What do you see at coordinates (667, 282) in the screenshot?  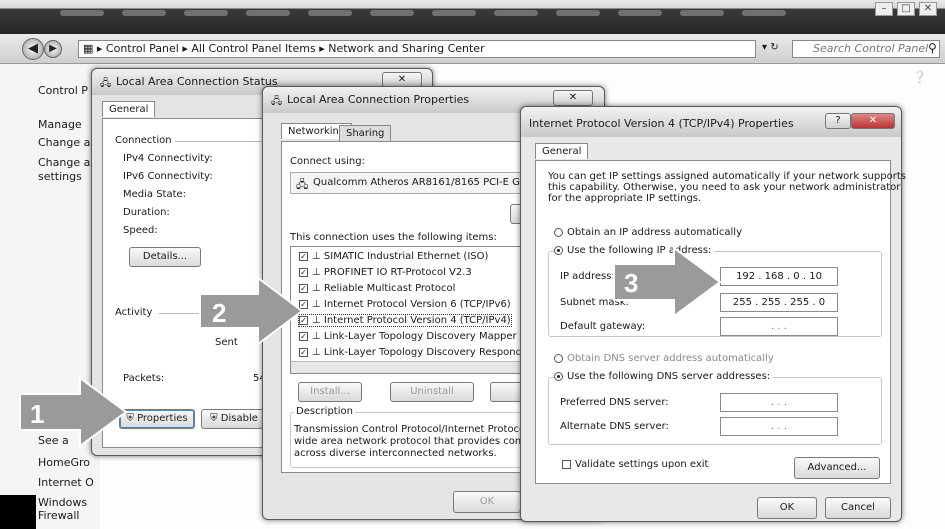 I see `callout-arrow-3: 3` at bounding box center [667, 282].